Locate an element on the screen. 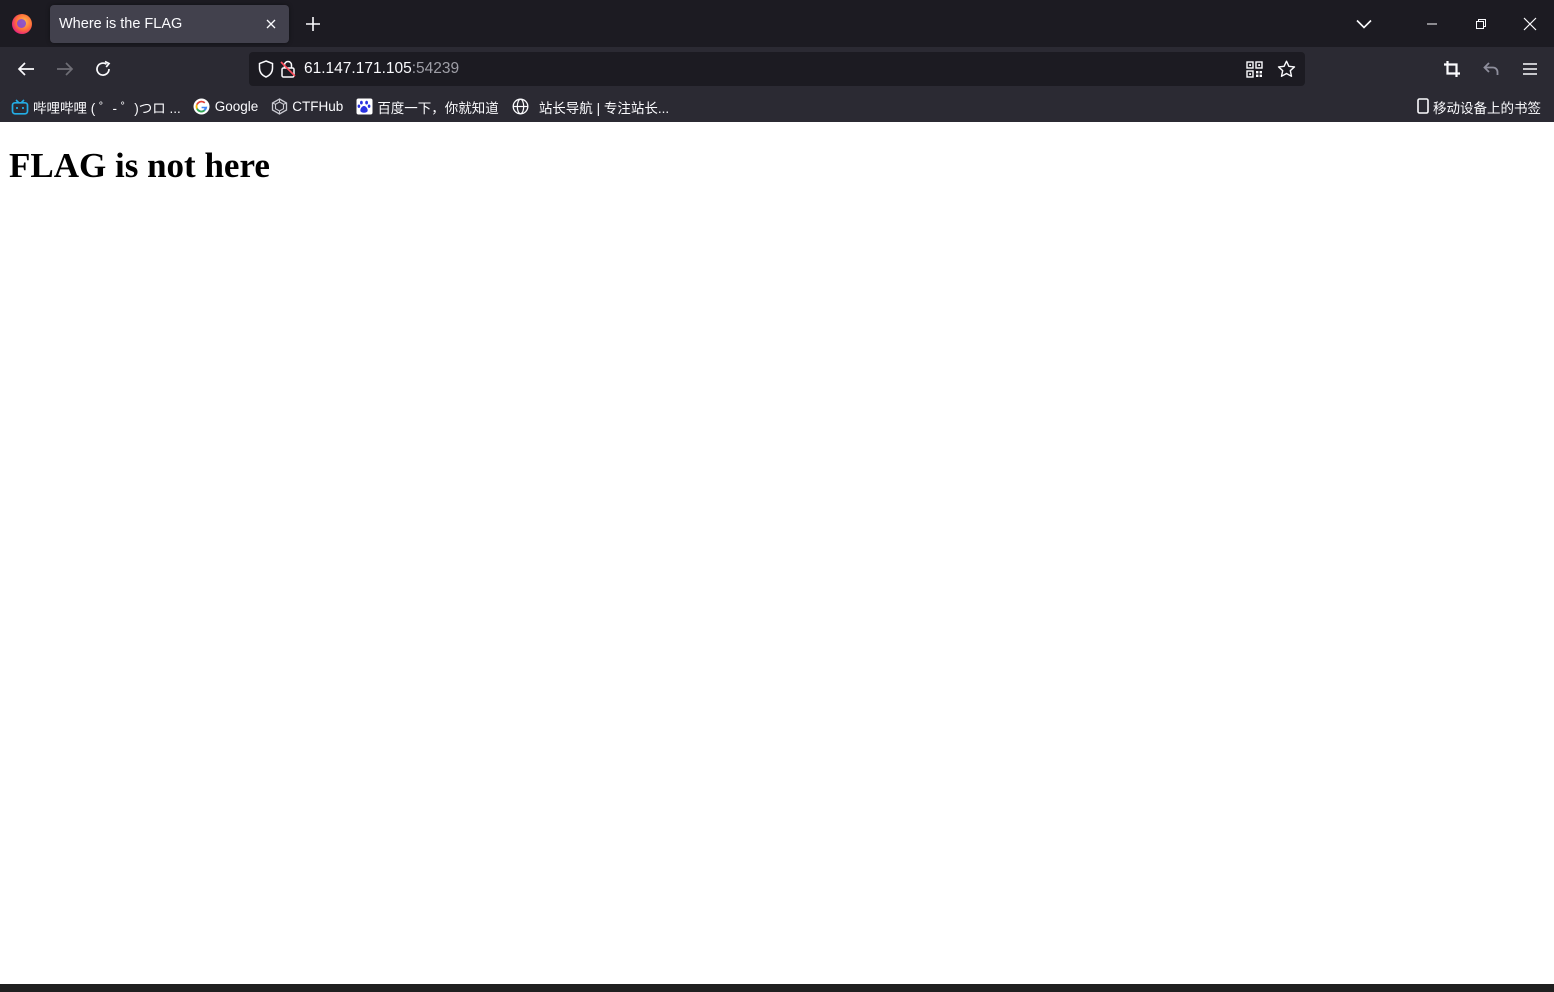  forward-button is located at coordinates (65, 69).